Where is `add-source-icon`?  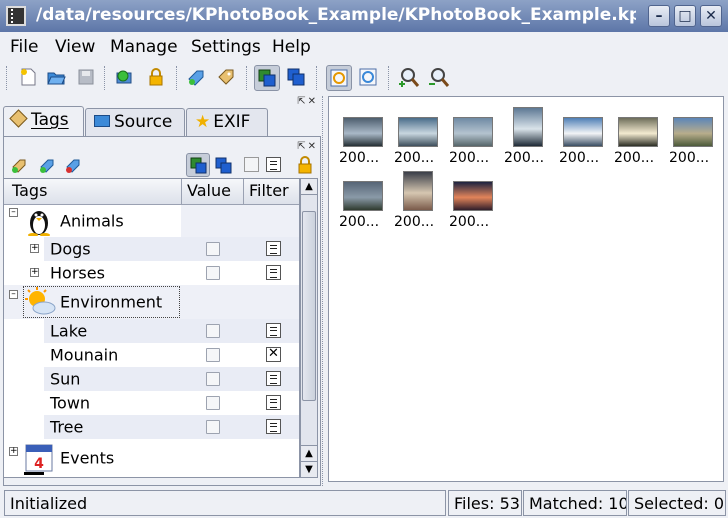 add-source-icon is located at coordinates (125, 78).